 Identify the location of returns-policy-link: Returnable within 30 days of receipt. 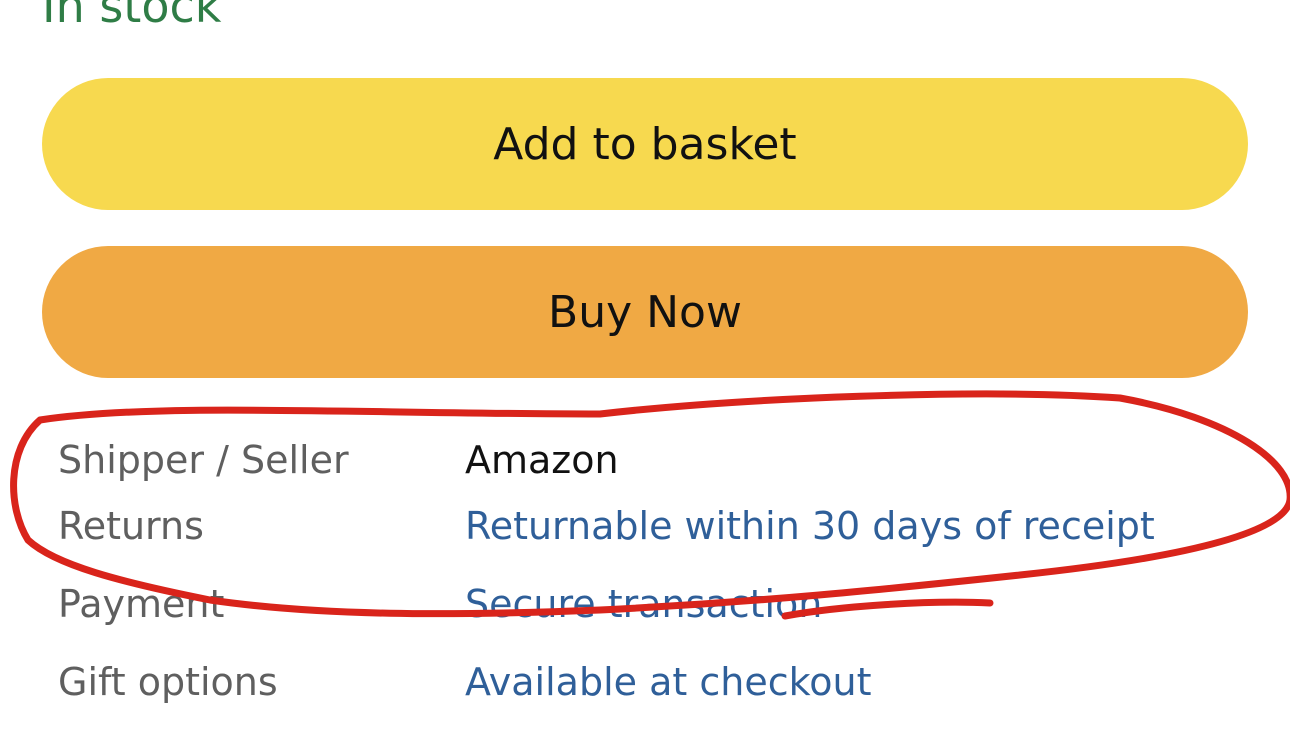
(810, 526).